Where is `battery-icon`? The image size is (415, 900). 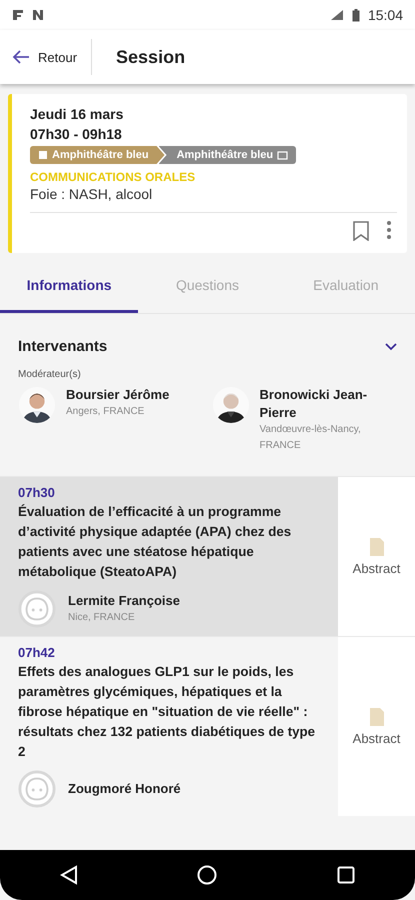
battery-icon is located at coordinates (356, 15).